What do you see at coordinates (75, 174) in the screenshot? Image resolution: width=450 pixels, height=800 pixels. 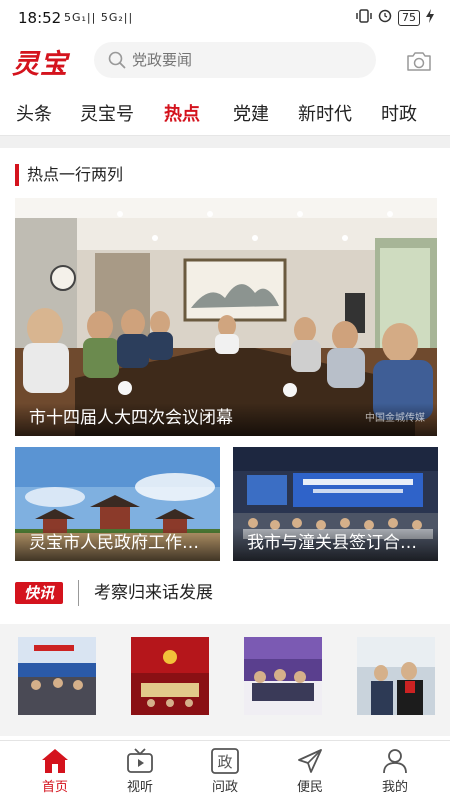 I see `section-title: 热点一行两列` at bounding box center [75, 174].